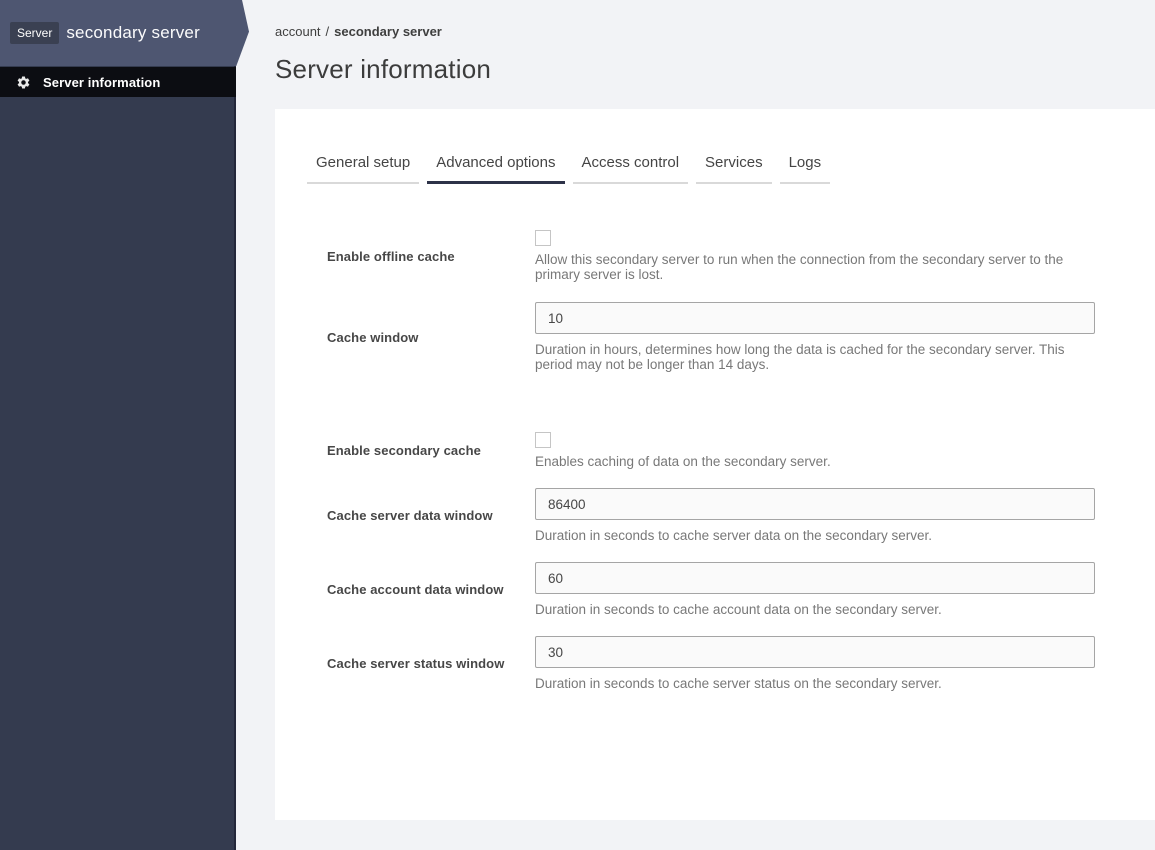 Image resolution: width=1155 pixels, height=850 pixels. What do you see at coordinates (404, 450) in the screenshot?
I see `field-label: Enable secondary cache` at bounding box center [404, 450].